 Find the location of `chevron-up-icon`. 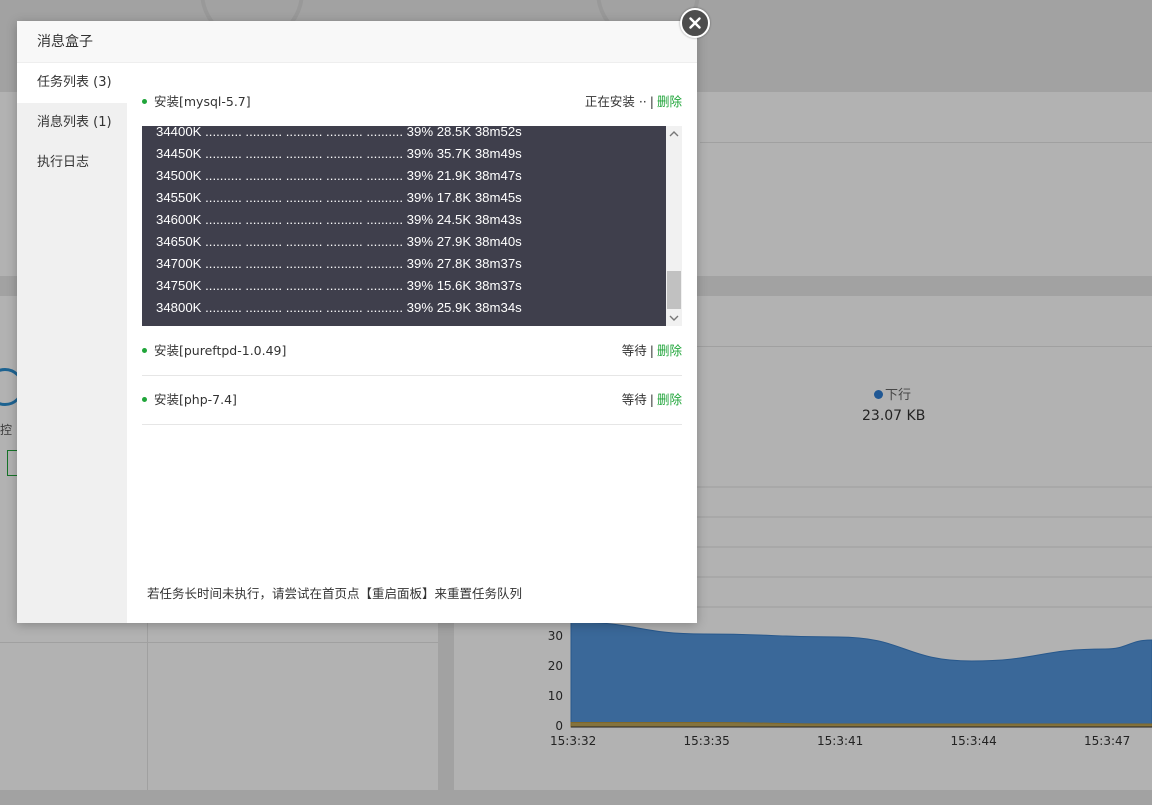

chevron-up-icon is located at coordinates (674, 134).